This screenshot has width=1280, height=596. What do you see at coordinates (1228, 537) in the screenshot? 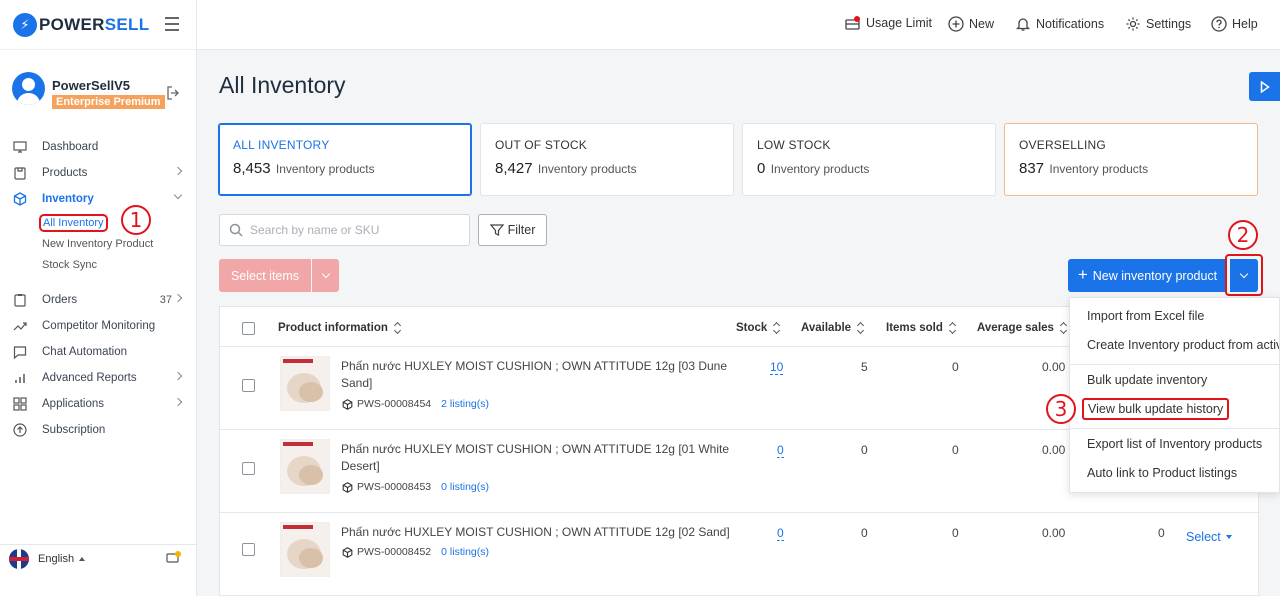
I see `caret-down-icon` at bounding box center [1228, 537].